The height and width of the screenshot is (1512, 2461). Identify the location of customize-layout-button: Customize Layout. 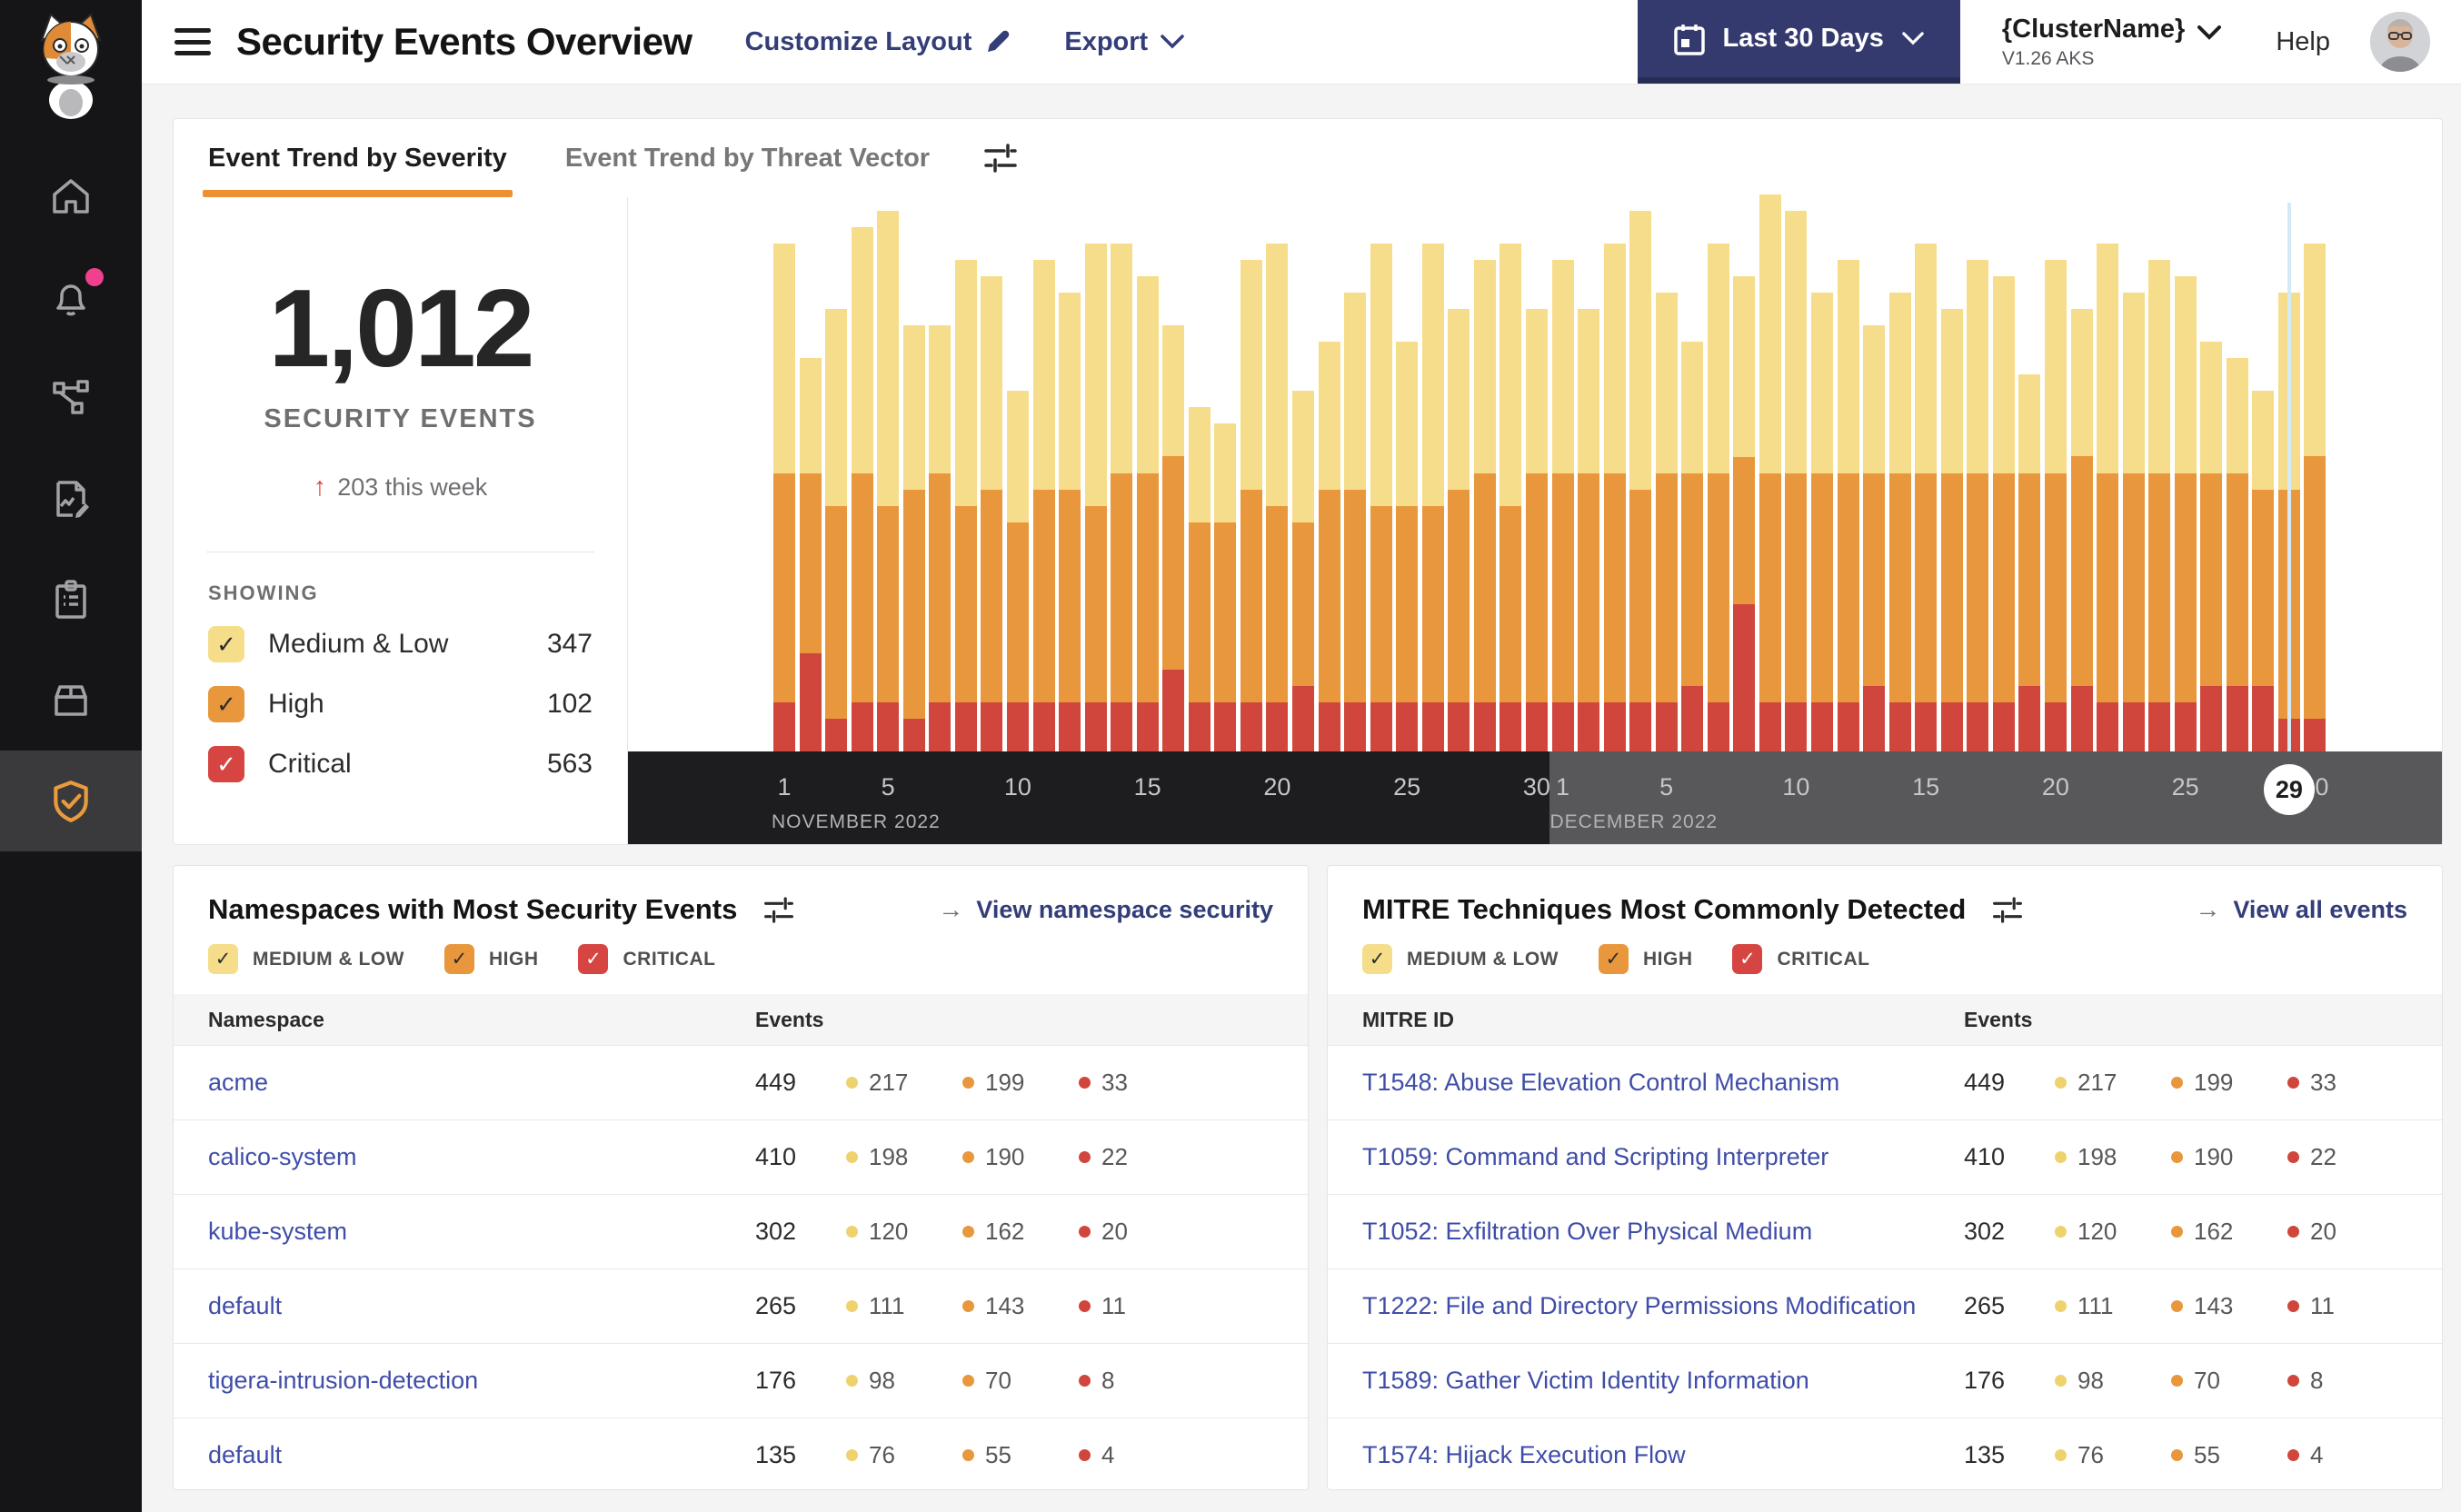
(878, 42).